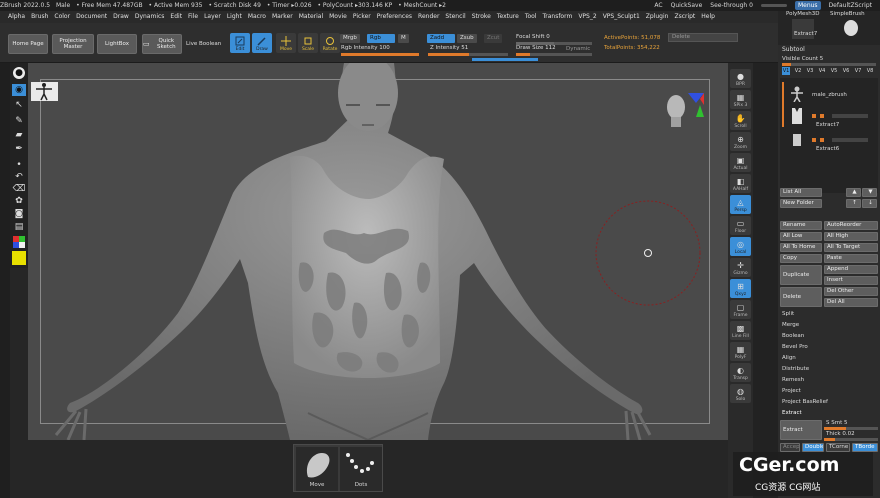 This screenshot has height=498, width=880. What do you see at coordinates (361, 469) in the screenshot?
I see `dots-stroke-slot: Dots` at bounding box center [361, 469].